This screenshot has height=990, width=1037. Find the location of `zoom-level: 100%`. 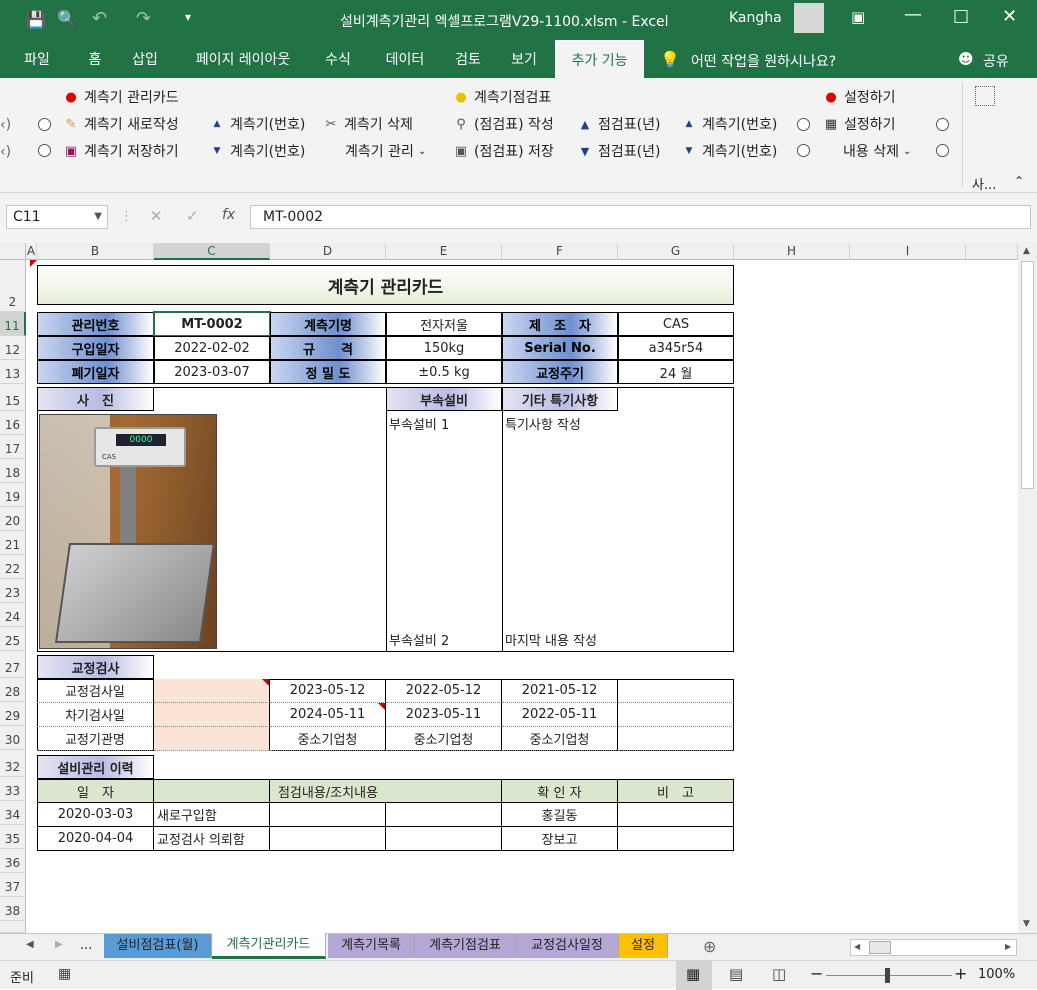

zoom-level: 100% is located at coordinates (996, 974).